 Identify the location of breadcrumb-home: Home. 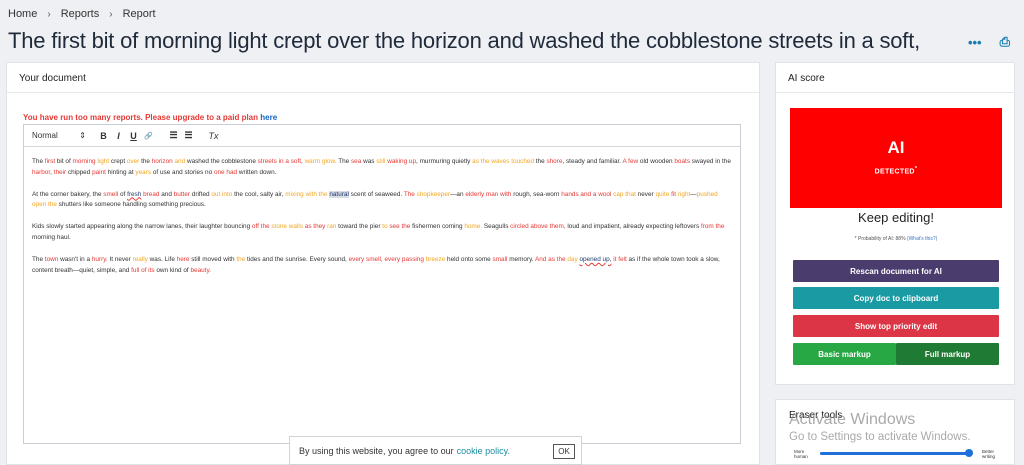
(22, 14).